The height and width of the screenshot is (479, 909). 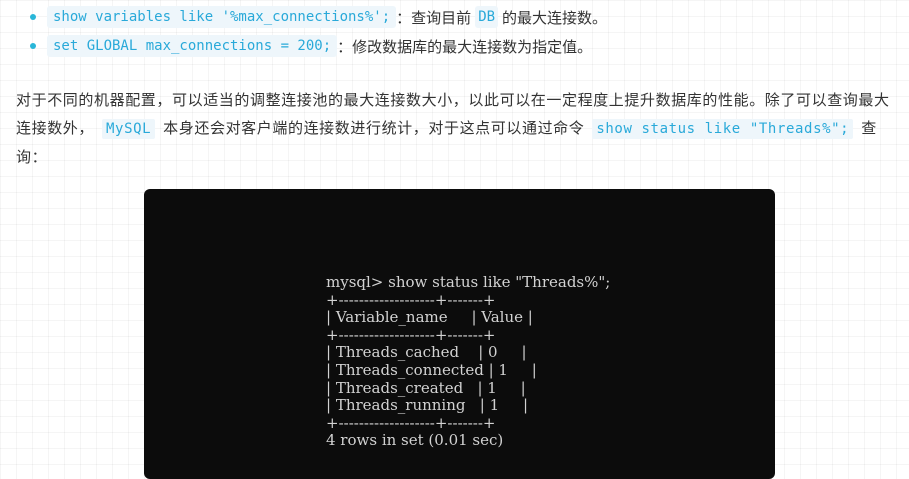 What do you see at coordinates (415, 440) in the screenshot?
I see `terminal-line: 4 rows in set (0.01 sec)` at bounding box center [415, 440].